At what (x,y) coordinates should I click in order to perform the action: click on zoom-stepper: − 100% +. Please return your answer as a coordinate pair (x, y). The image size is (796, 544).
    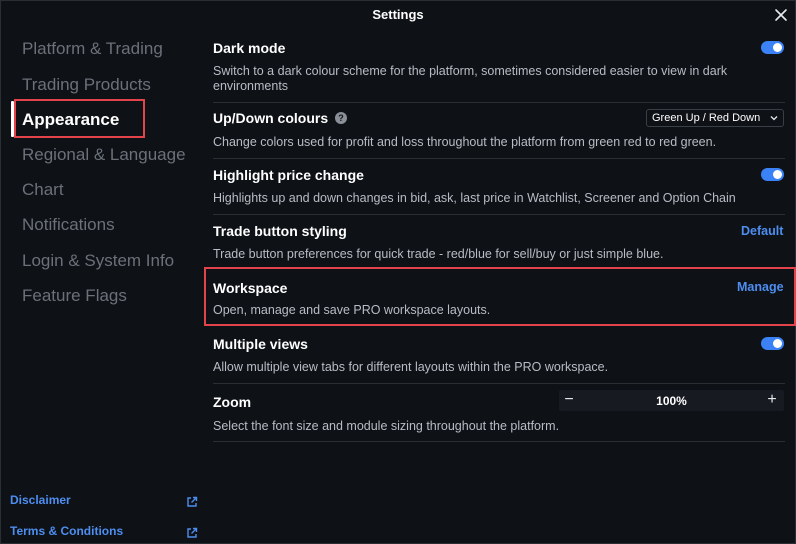
    Looking at the image, I should click on (671, 400).